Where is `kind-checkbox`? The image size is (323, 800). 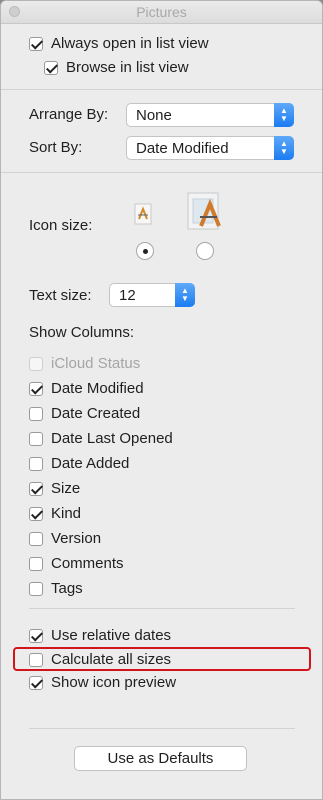 kind-checkbox is located at coordinates (36, 513).